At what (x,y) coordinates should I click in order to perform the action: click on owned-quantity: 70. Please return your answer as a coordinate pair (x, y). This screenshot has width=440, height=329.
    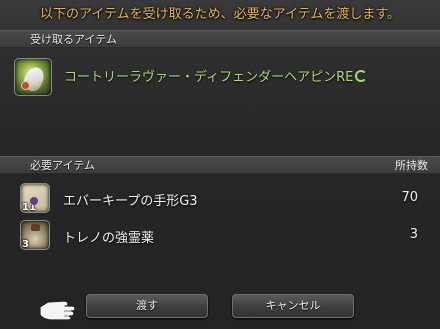
    Looking at the image, I should click on (409, 197).